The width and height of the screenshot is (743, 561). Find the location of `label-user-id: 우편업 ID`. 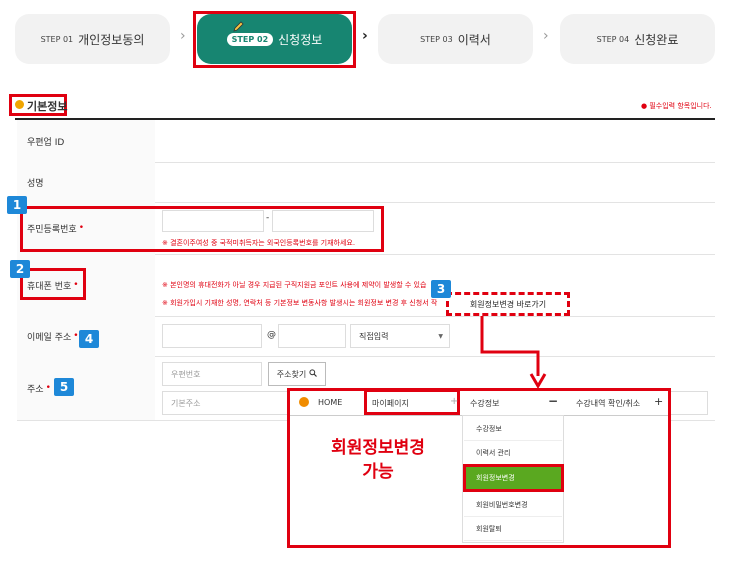

label-user-id: 우편업 ID is located at coordinates (86, 141).